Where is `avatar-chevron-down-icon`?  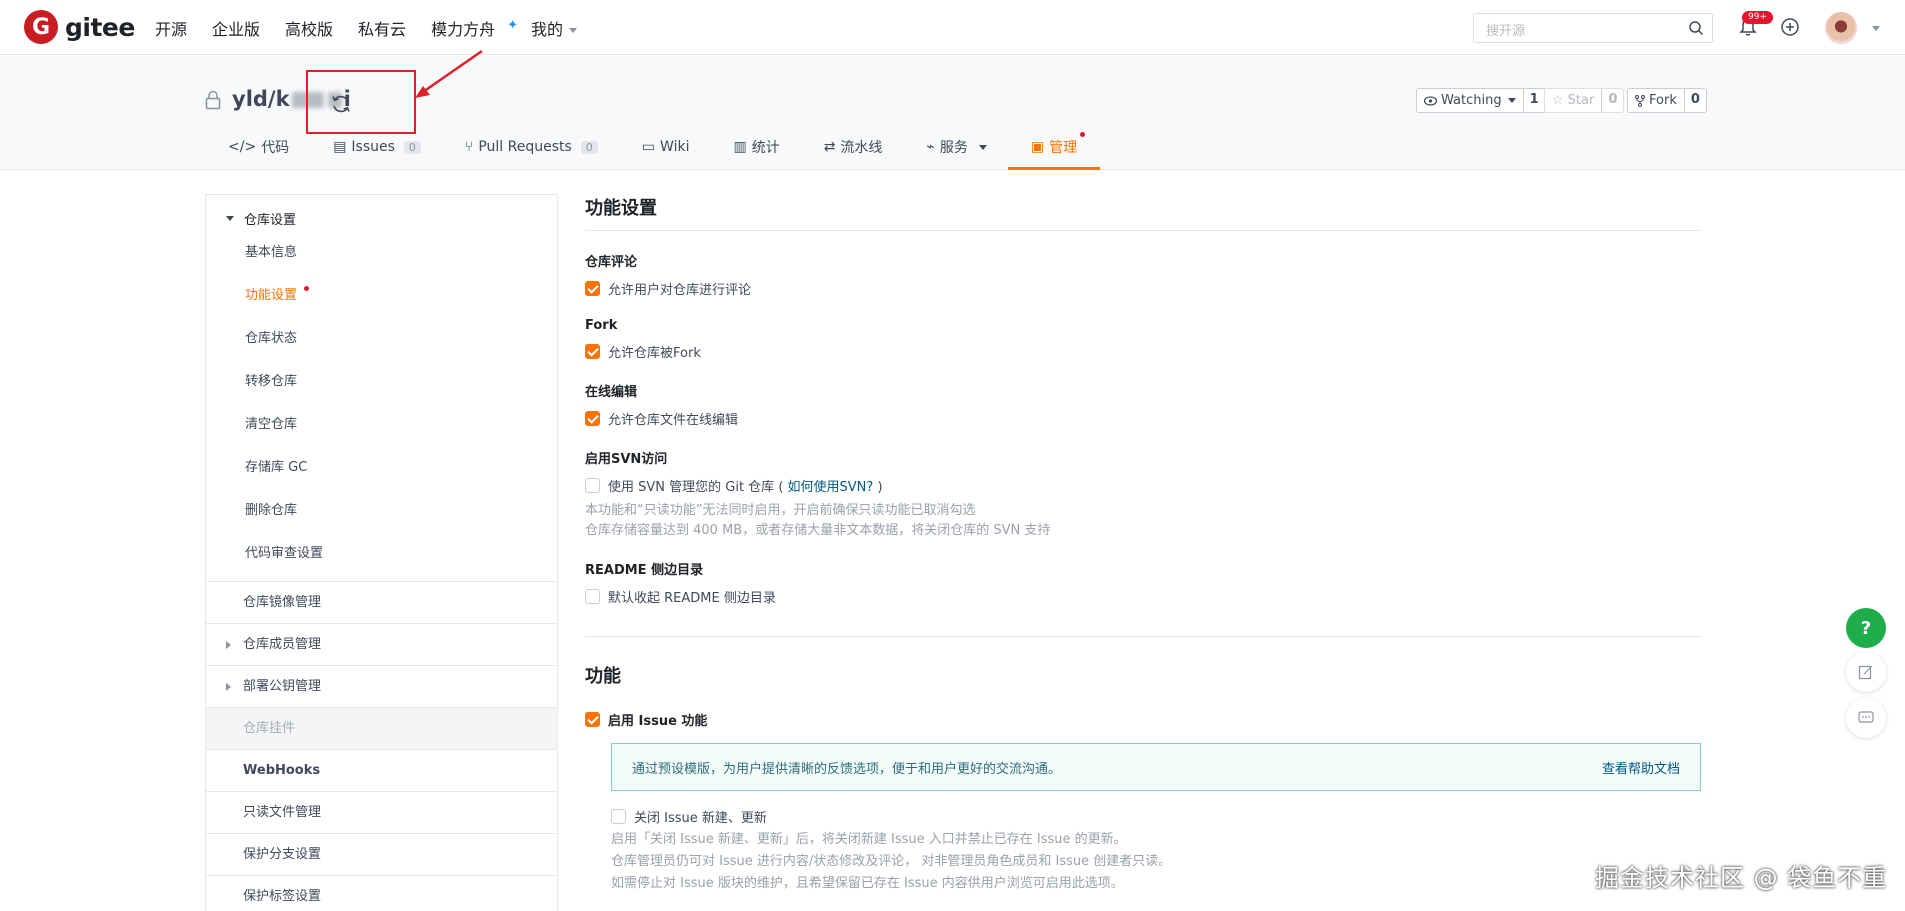 avatar-chevron-down-icon is located at coordinates (1876, 28).